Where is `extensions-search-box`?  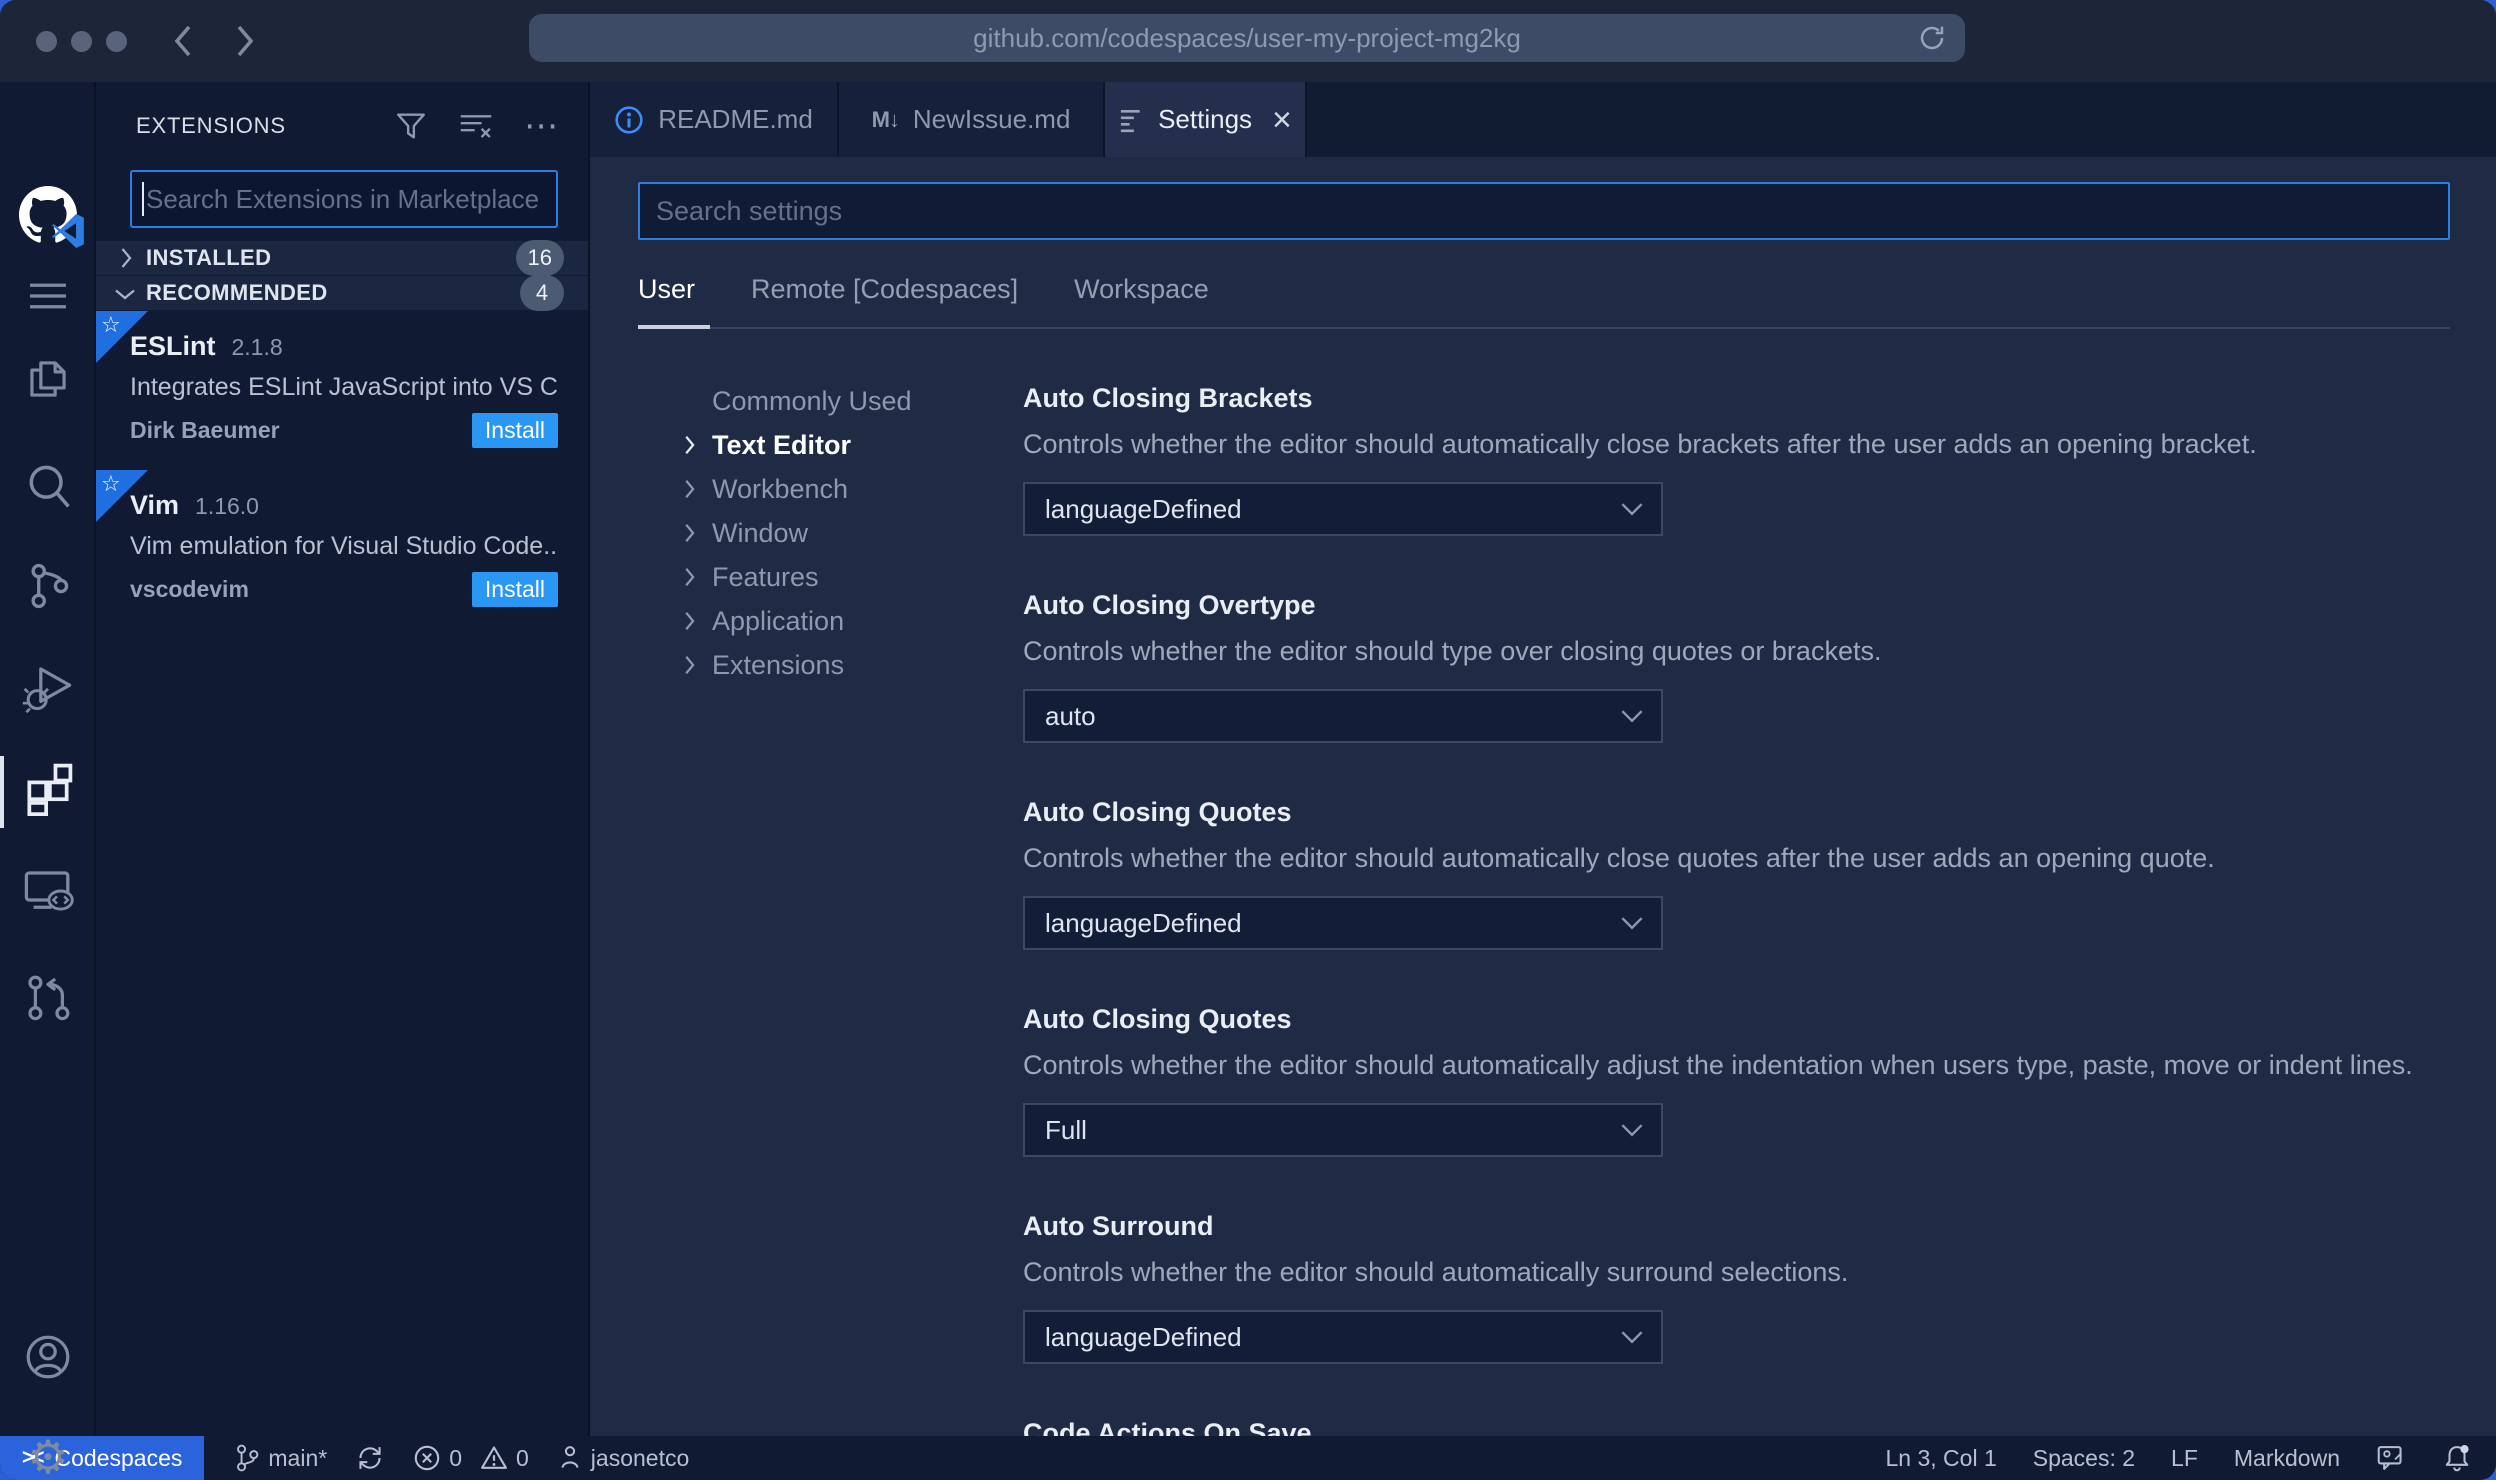 extensions-search-box is located at coordinates (344, 199).